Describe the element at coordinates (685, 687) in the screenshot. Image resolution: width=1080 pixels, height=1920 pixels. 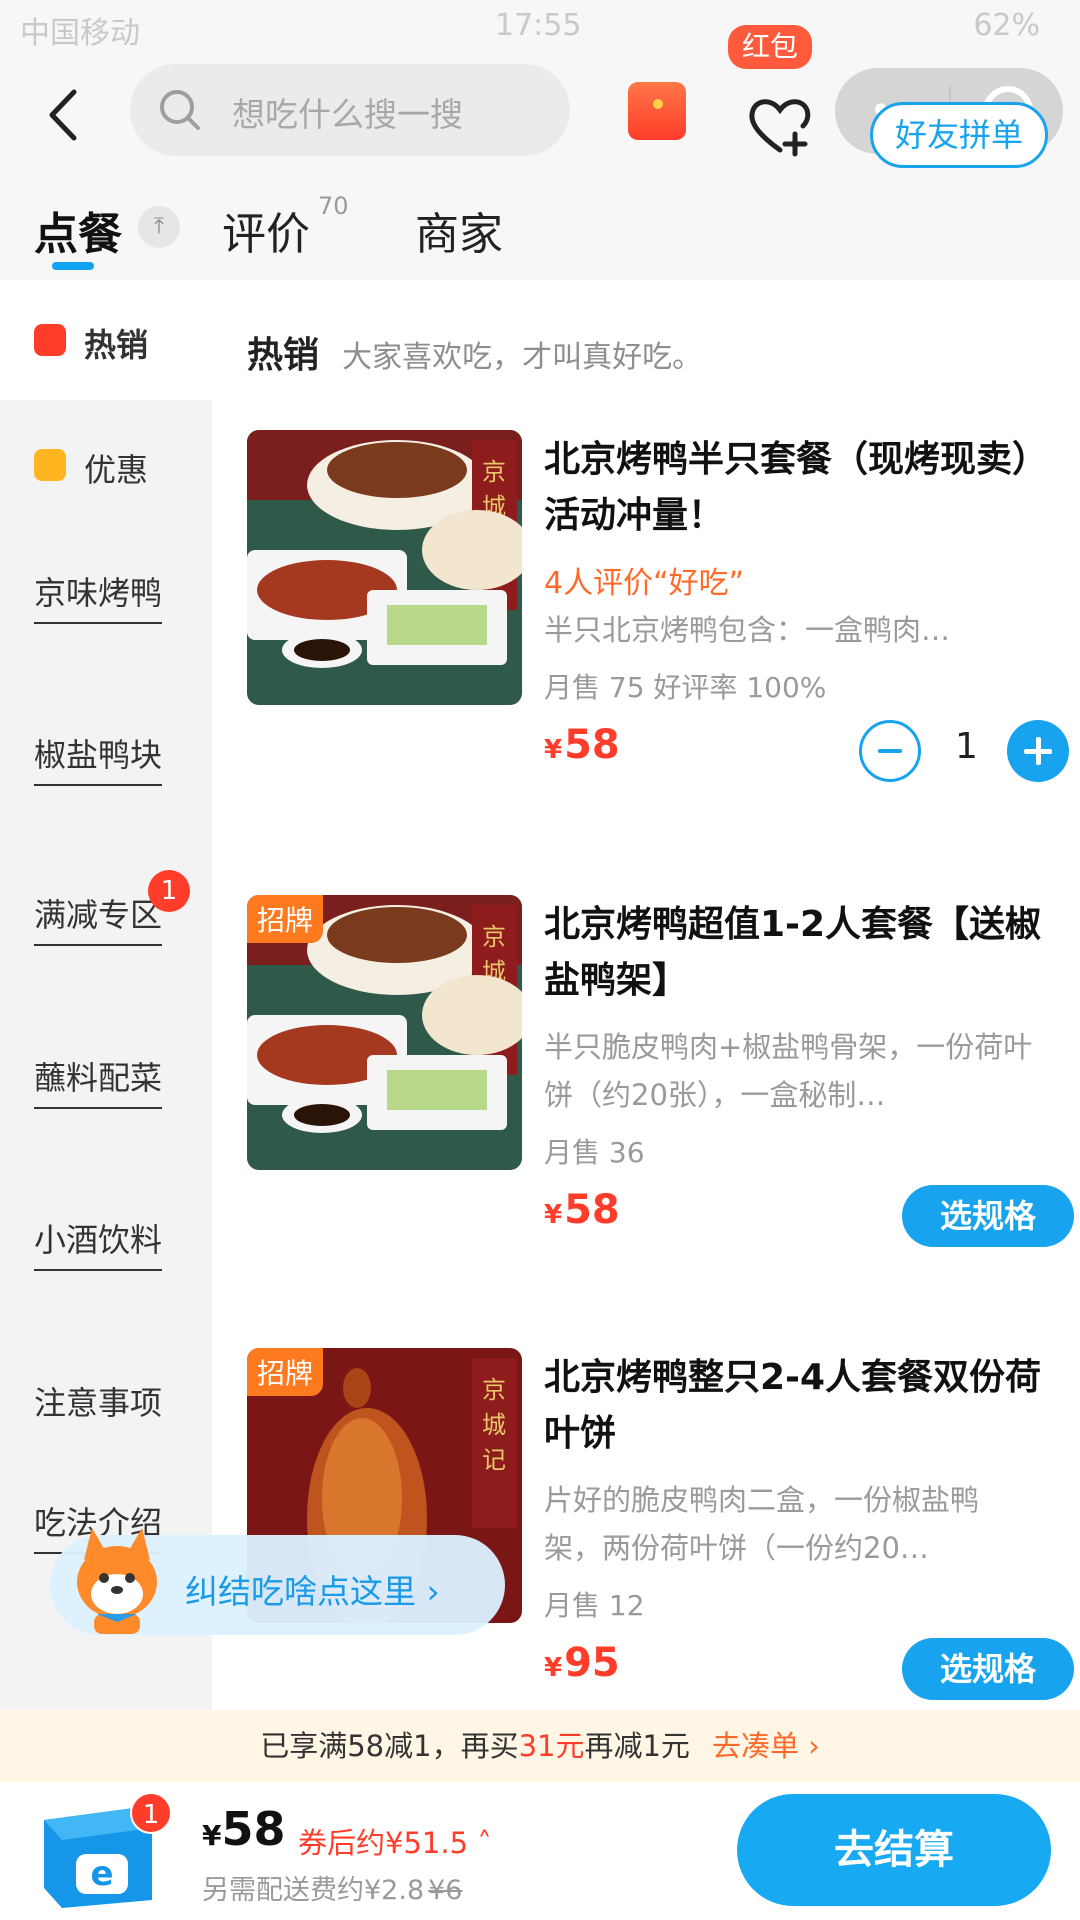
I see `food-sales: 月售 75 好评率 100%` at that location.